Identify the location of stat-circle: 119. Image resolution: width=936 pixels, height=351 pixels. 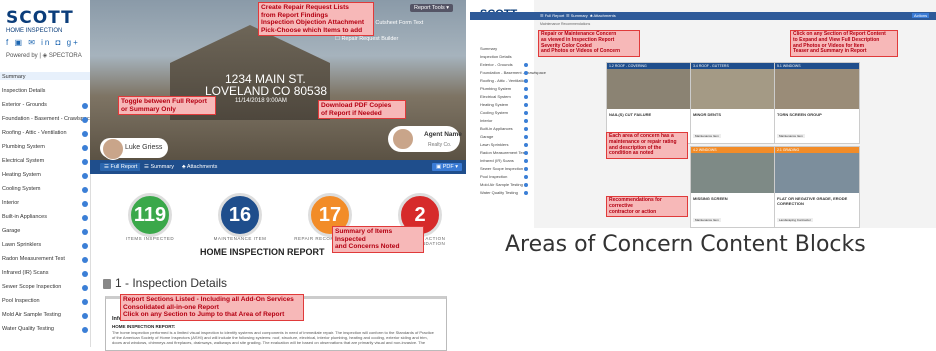
(150, 215).